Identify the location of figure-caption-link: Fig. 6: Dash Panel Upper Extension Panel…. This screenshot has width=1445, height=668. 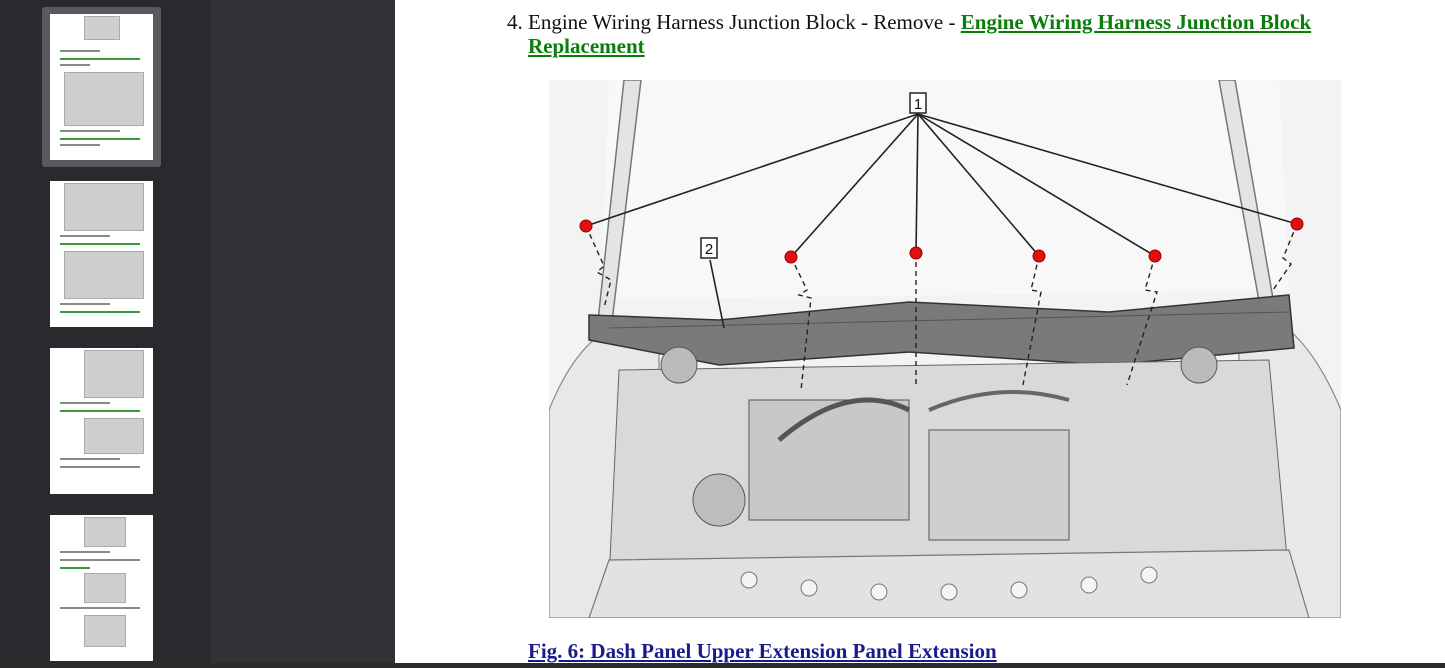
(762, 651).